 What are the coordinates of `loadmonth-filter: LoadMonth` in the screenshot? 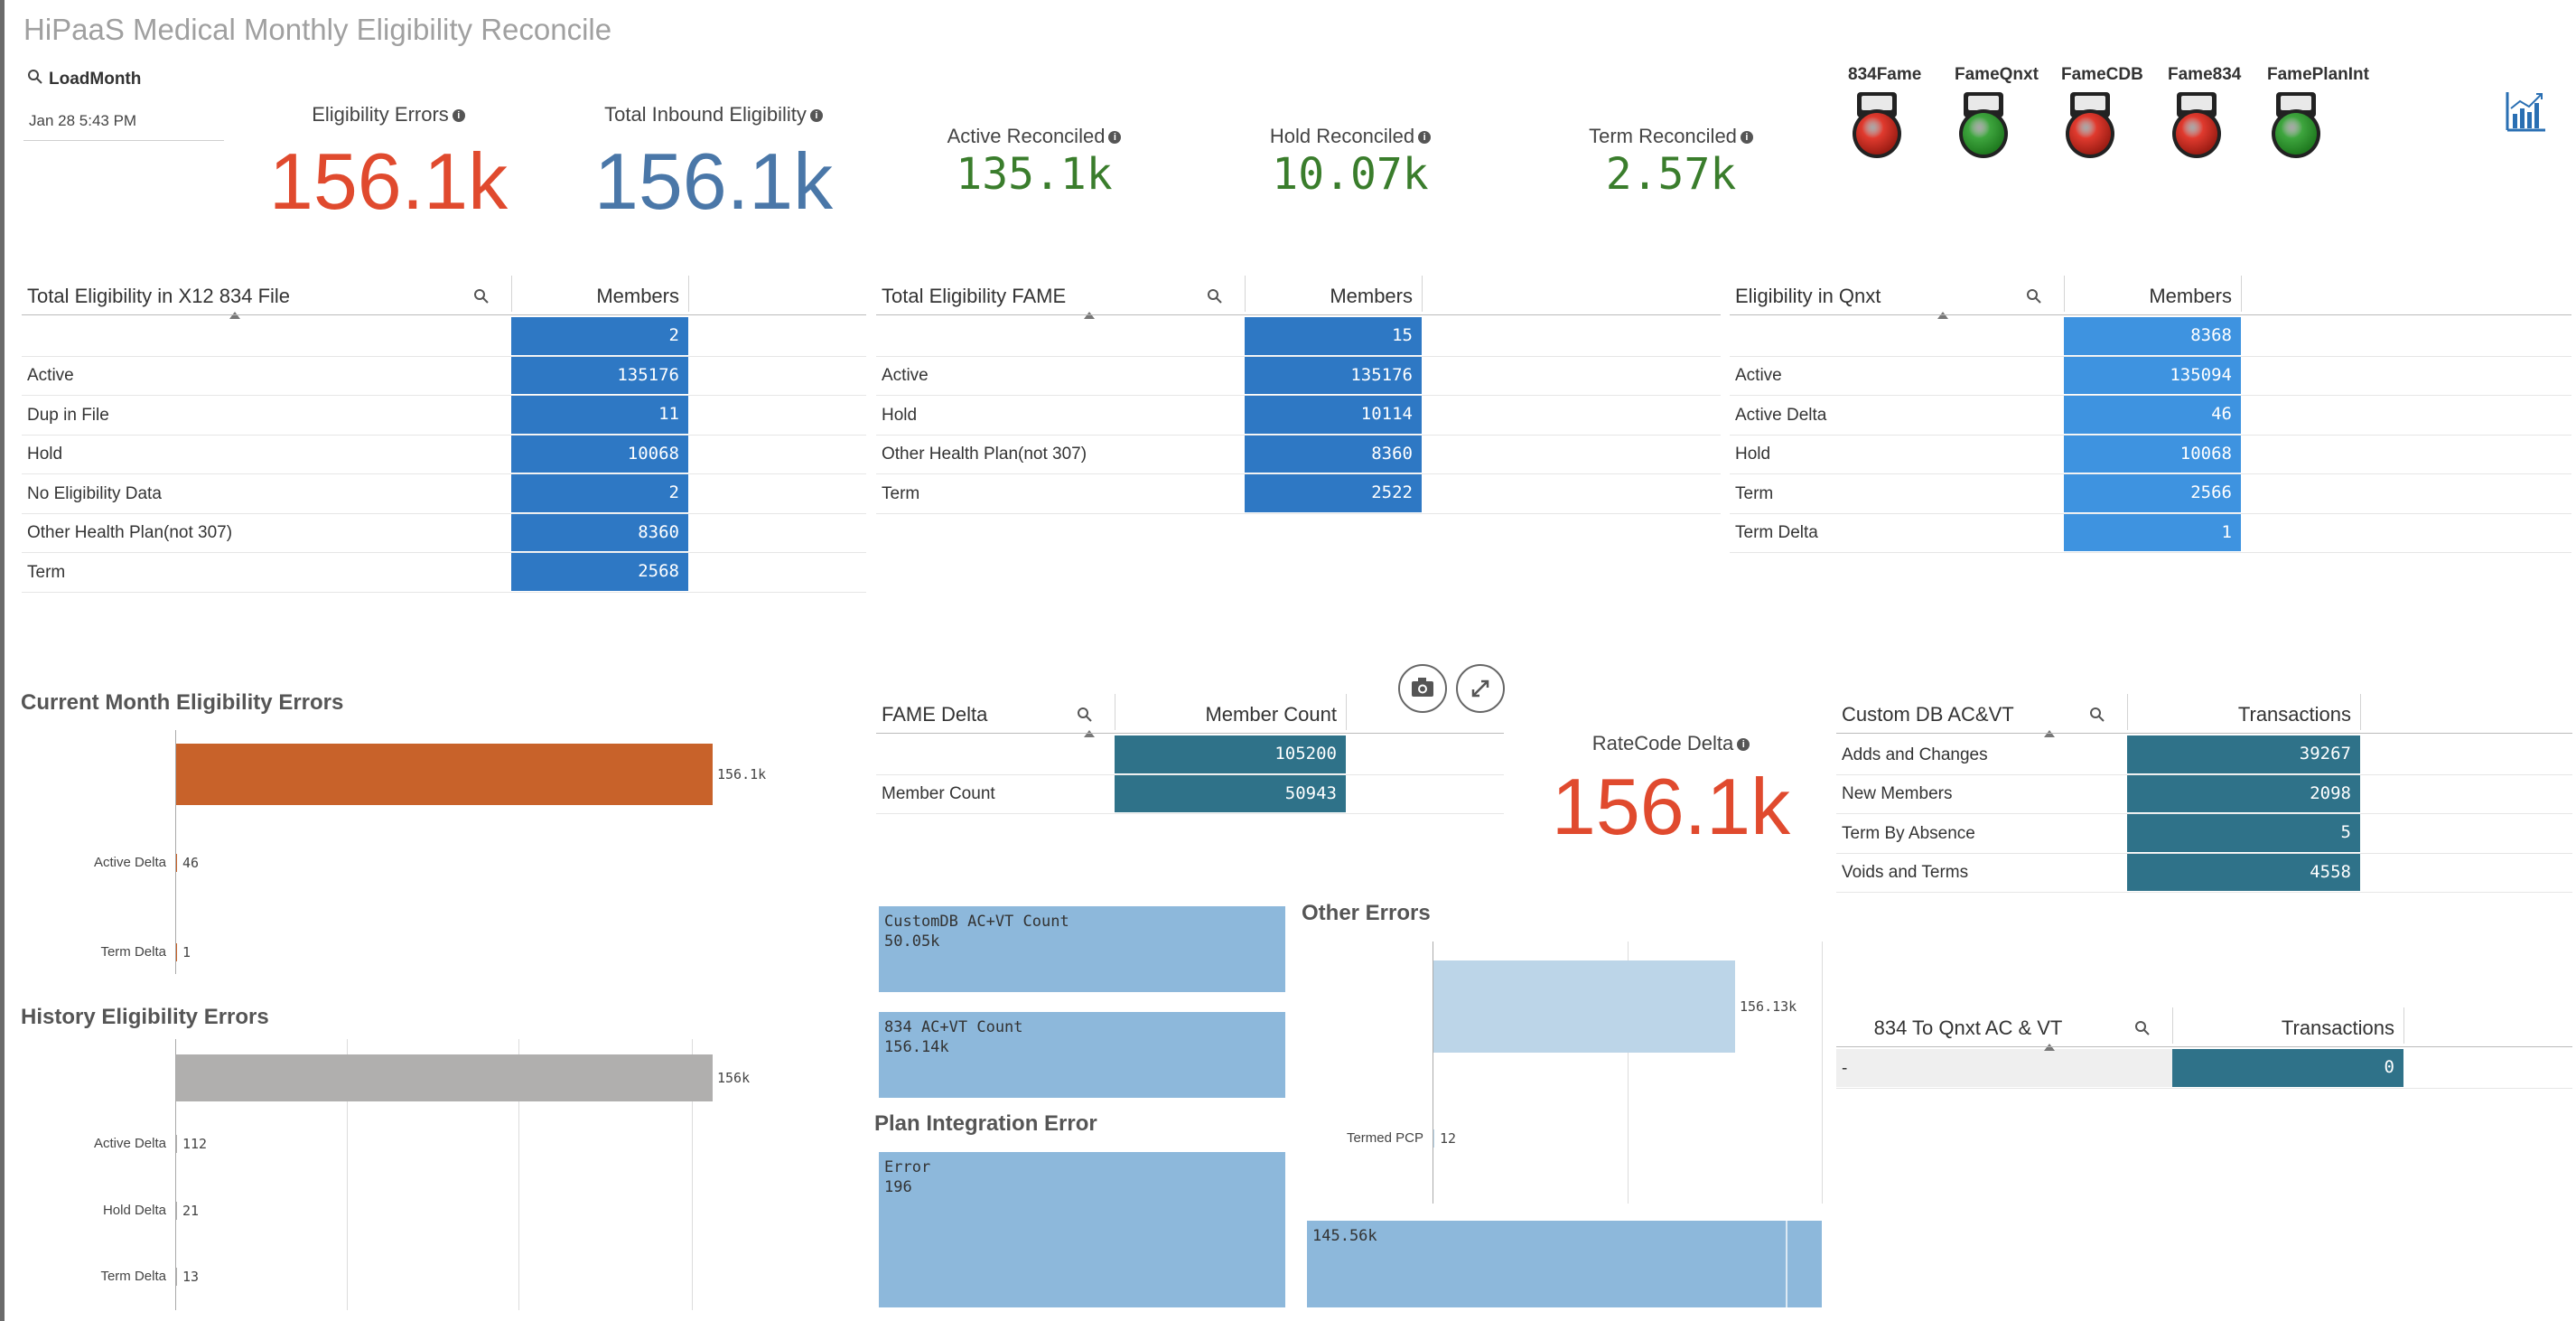 It's located at (84, 79).